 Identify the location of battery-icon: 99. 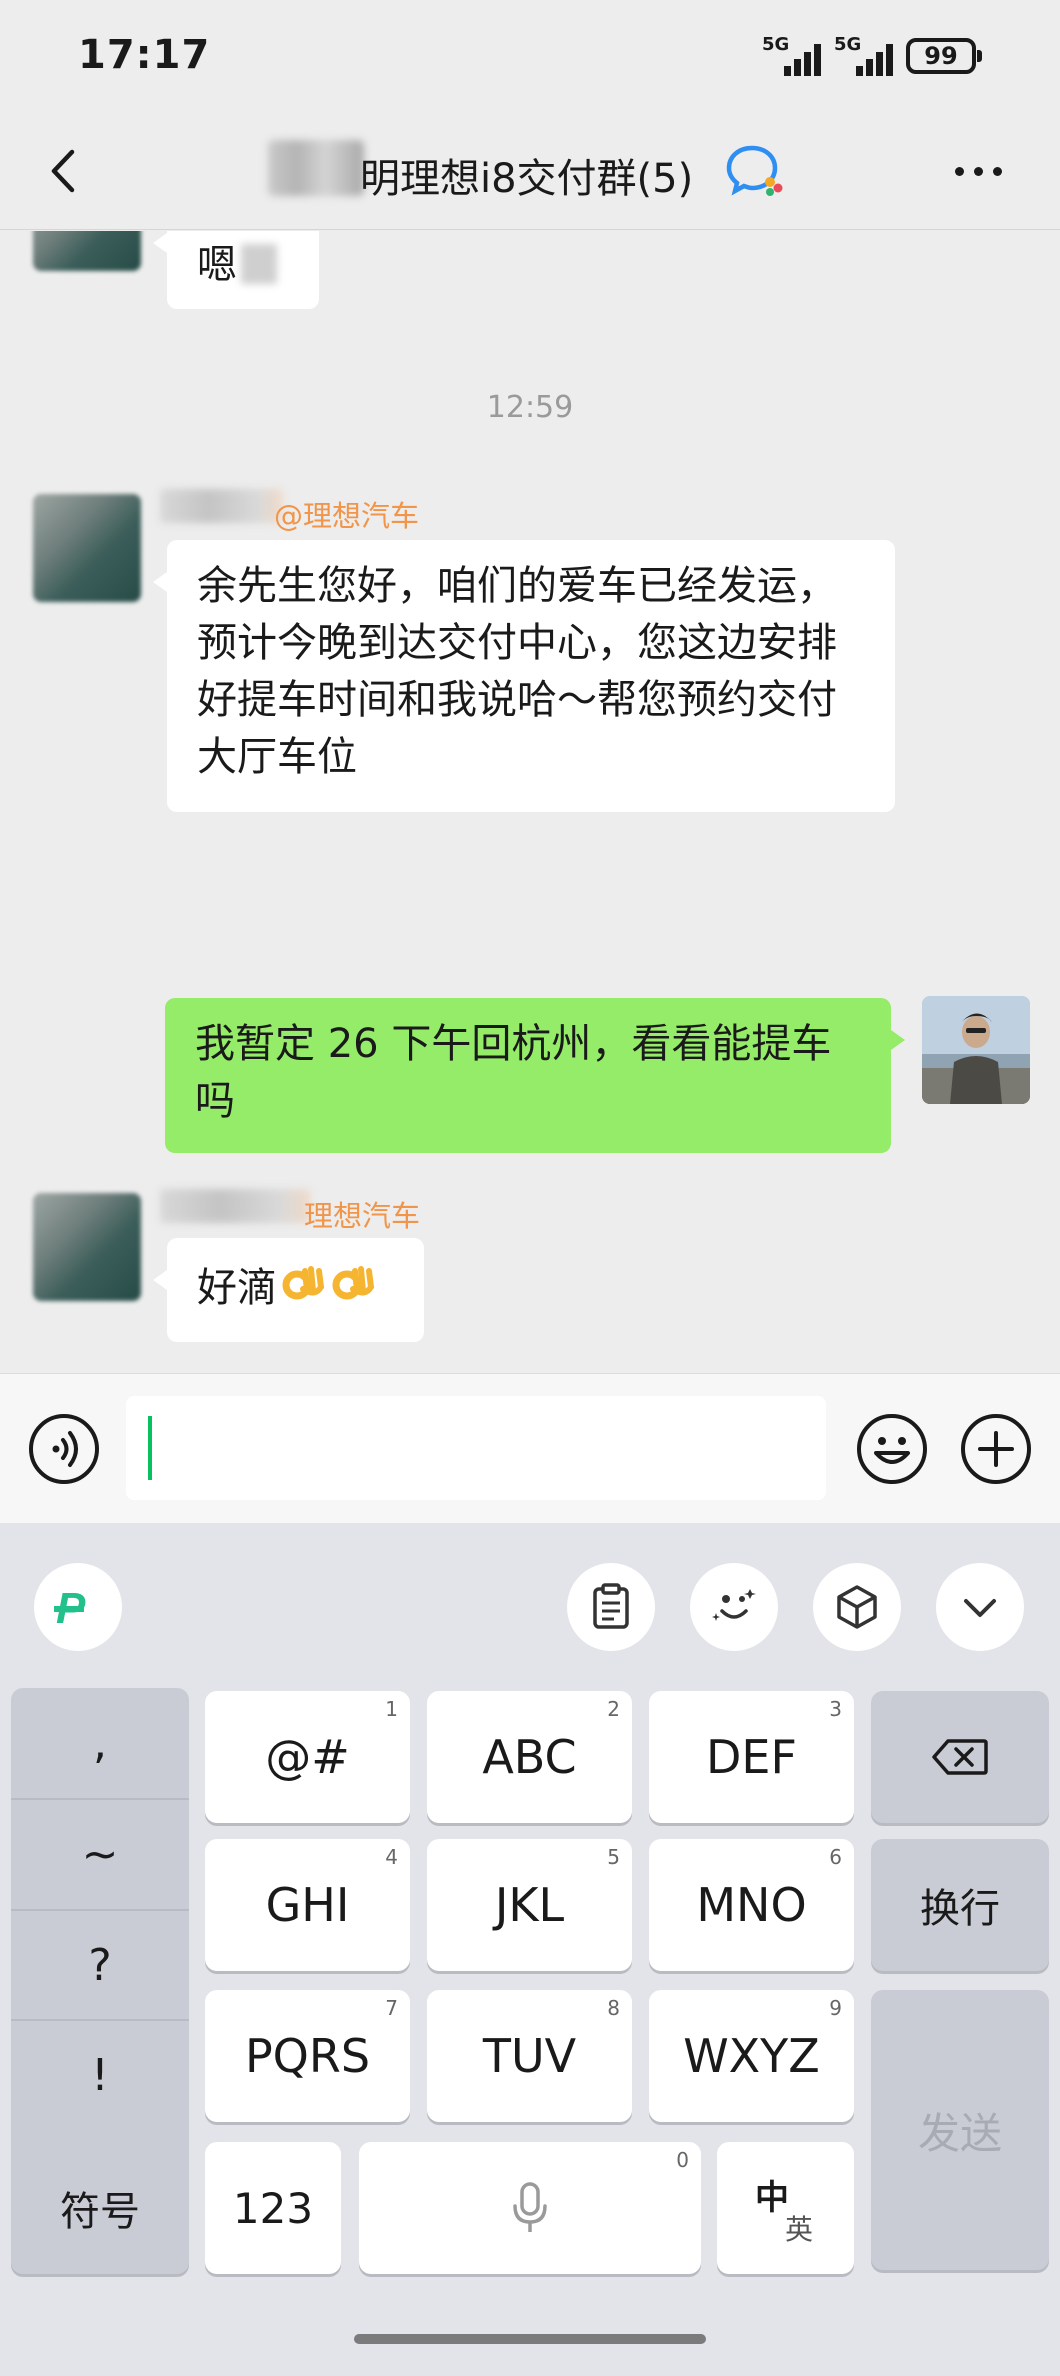
(944, 56).